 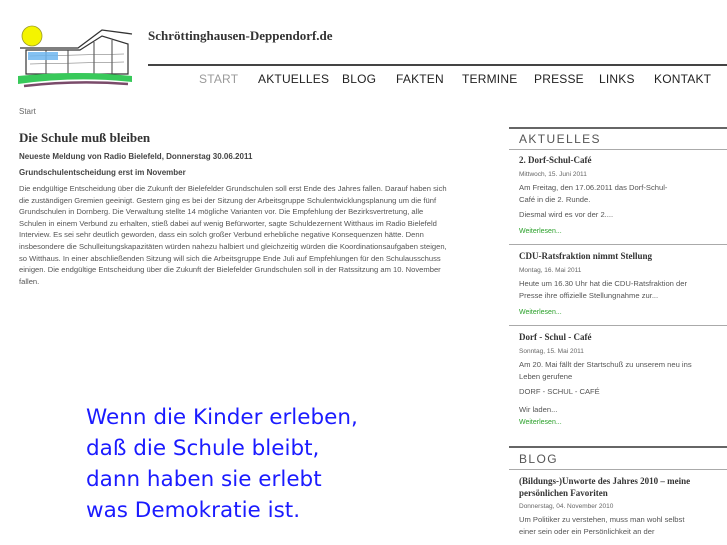 What do you see at coordinates (546, 376) in the screenshot?
I see `excerpt-line: Leben gerufene` at bounding box center [546, 376].